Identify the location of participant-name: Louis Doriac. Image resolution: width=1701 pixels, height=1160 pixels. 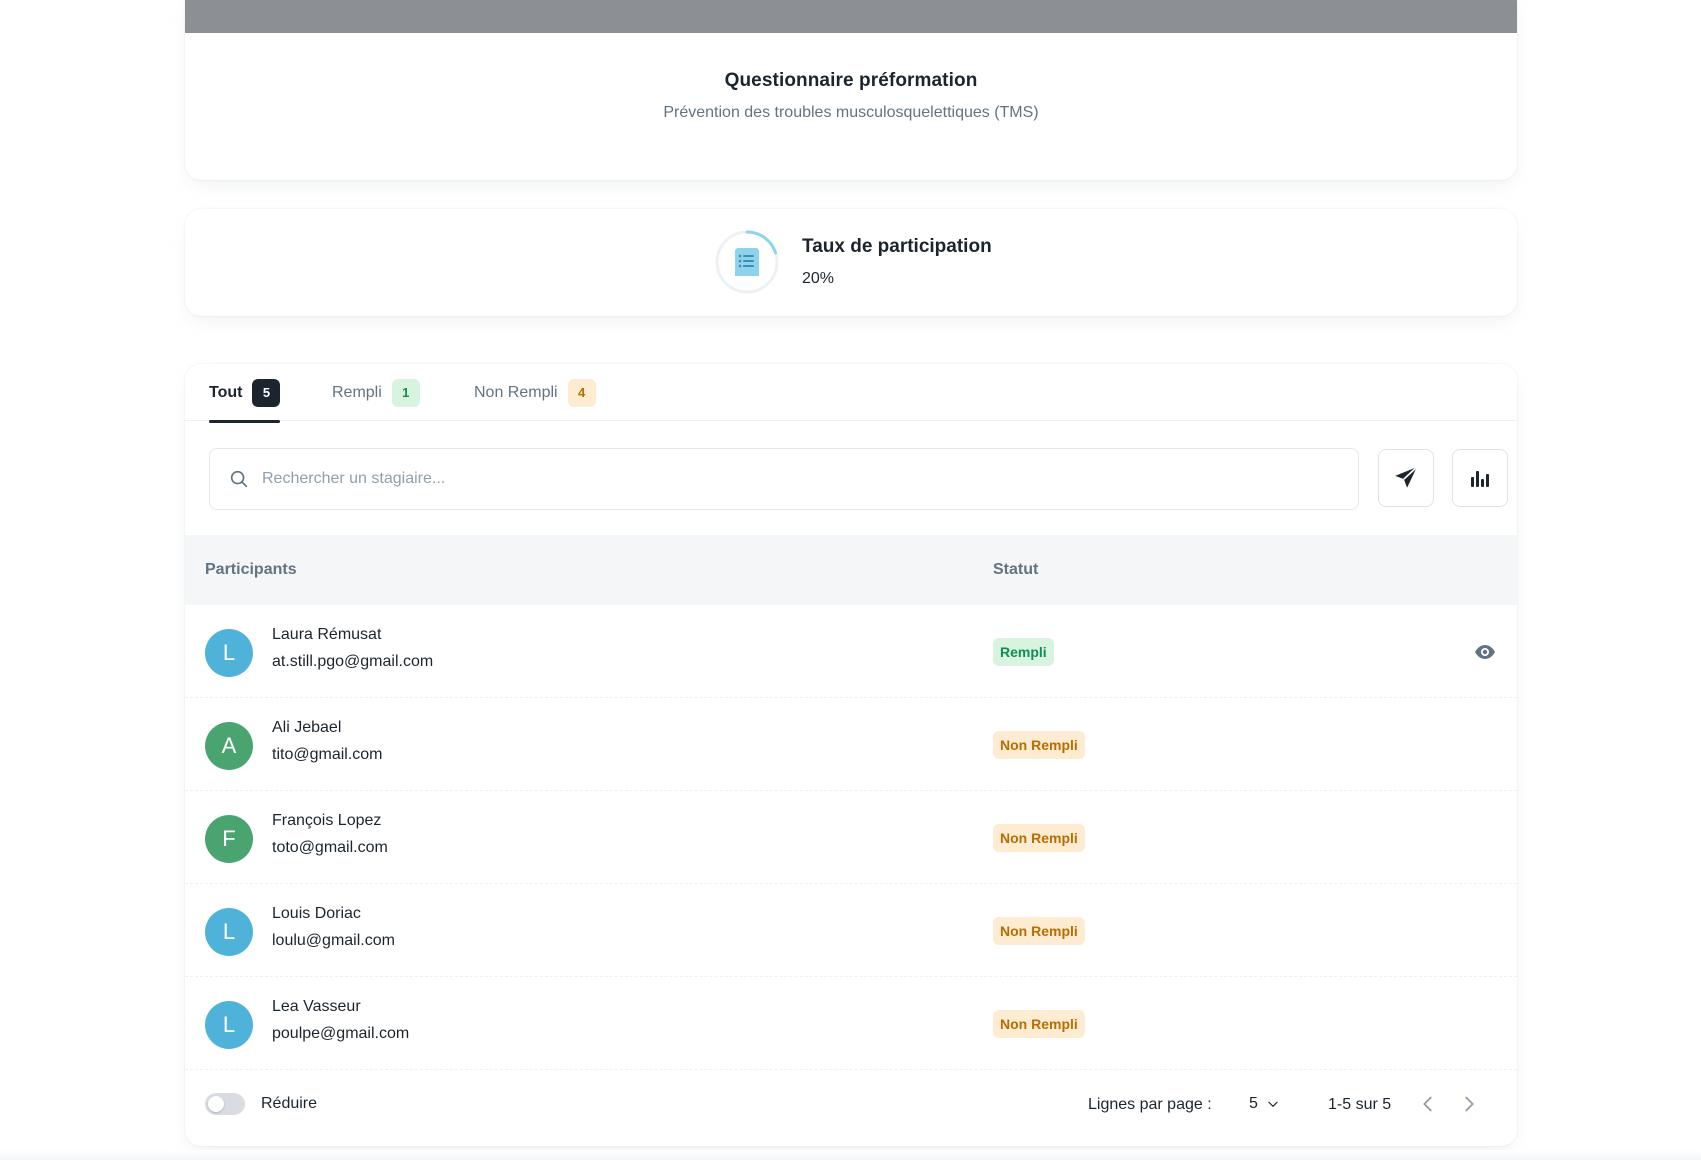
(316, 913).